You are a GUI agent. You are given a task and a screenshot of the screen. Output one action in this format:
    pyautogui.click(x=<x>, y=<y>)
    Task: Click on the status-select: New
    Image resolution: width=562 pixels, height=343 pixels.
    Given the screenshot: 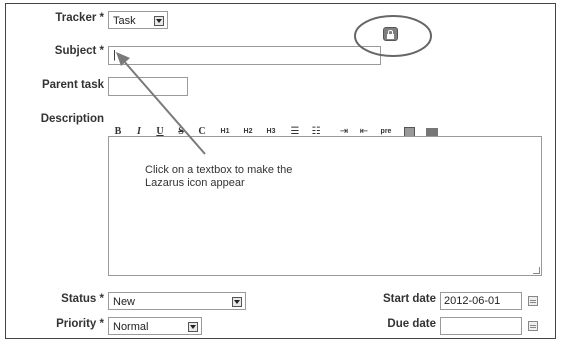 What is the action you would take?
    pyautogui.click(x=177, y=301)
    